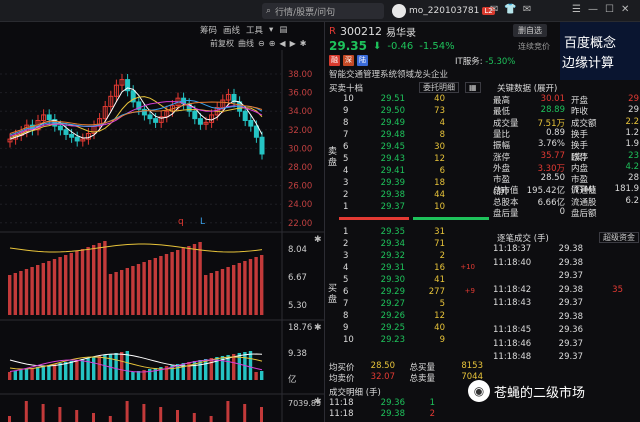  Describe the element at coordinates (293, 43) in the screenshot. I see `right-icon: ▶` at that location.